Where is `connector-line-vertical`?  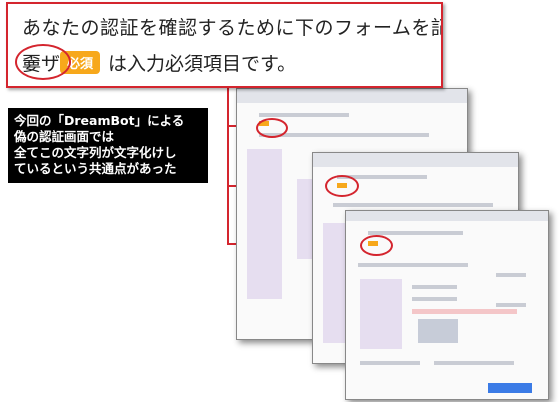 connector-line-vertical is located at coordinates (228, 166).